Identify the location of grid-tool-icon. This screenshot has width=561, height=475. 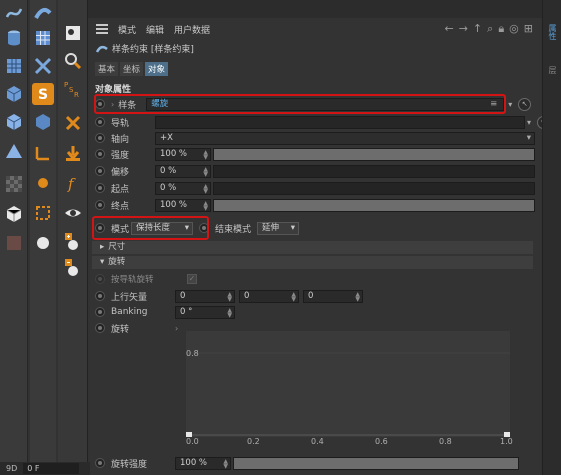
(43, 38).